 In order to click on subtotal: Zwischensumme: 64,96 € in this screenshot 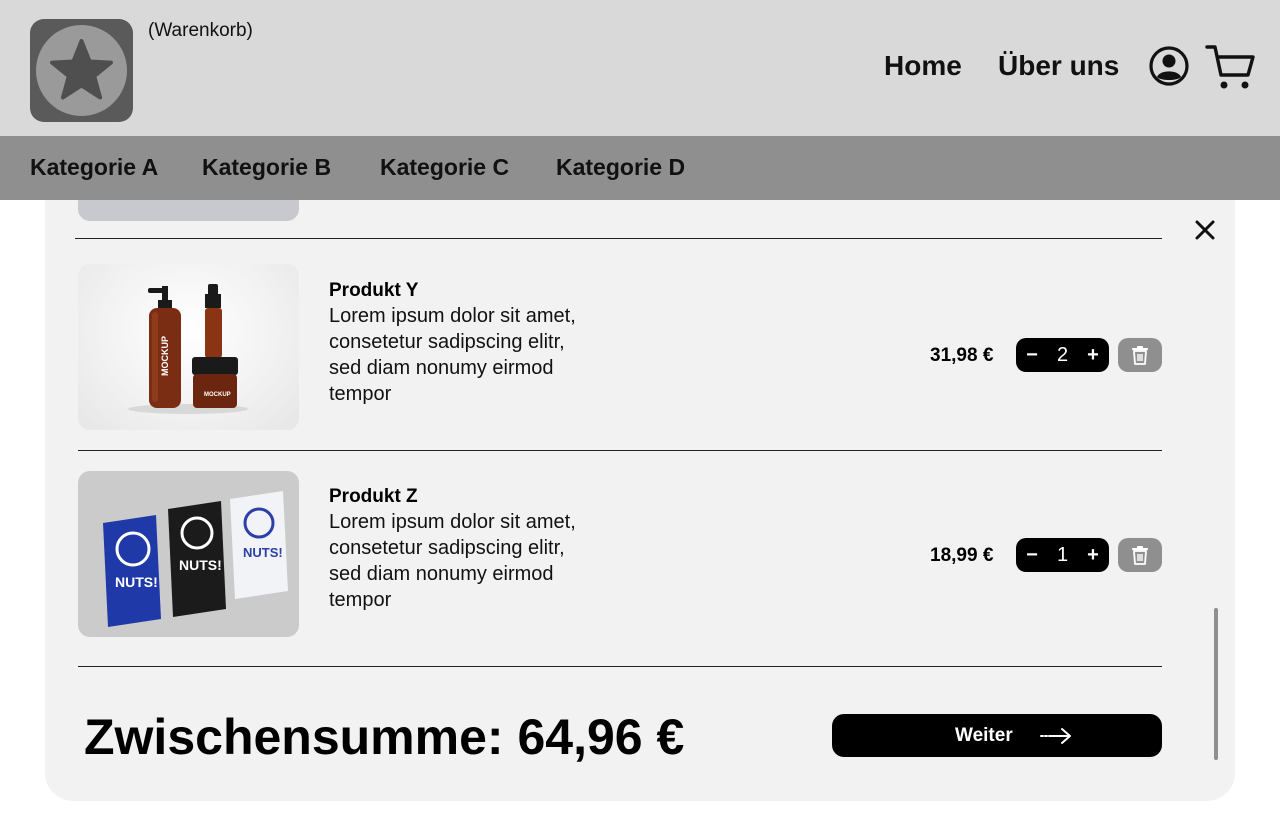, I will do `click(384, 737)`.